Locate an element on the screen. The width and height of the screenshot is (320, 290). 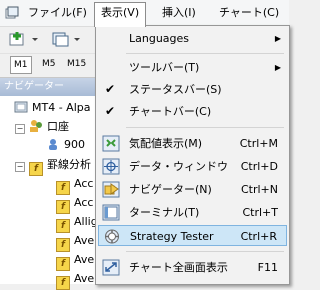
tree-indicators: f 罫線分析 is located at coordinates (60, 166).